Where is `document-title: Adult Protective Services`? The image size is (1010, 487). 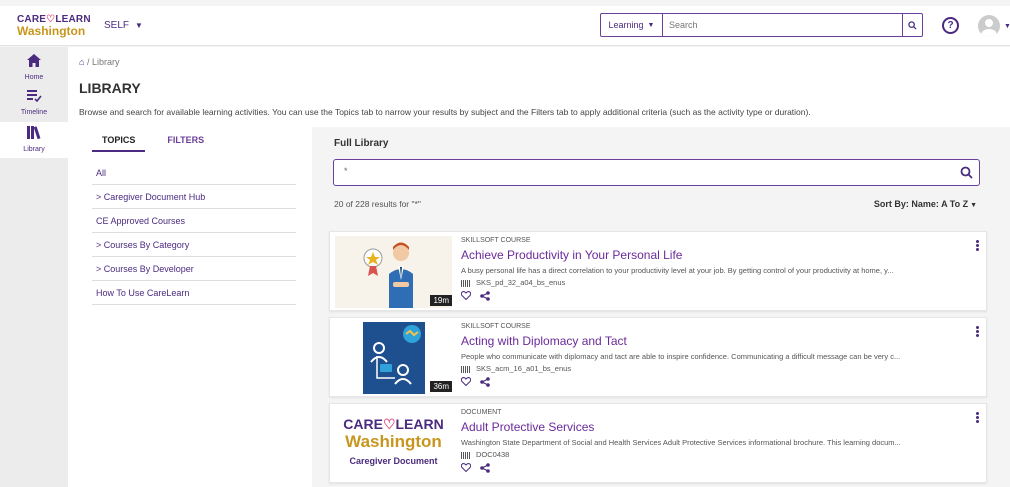
document-title: Adult Protective Services is located at coordinates (527, 427).